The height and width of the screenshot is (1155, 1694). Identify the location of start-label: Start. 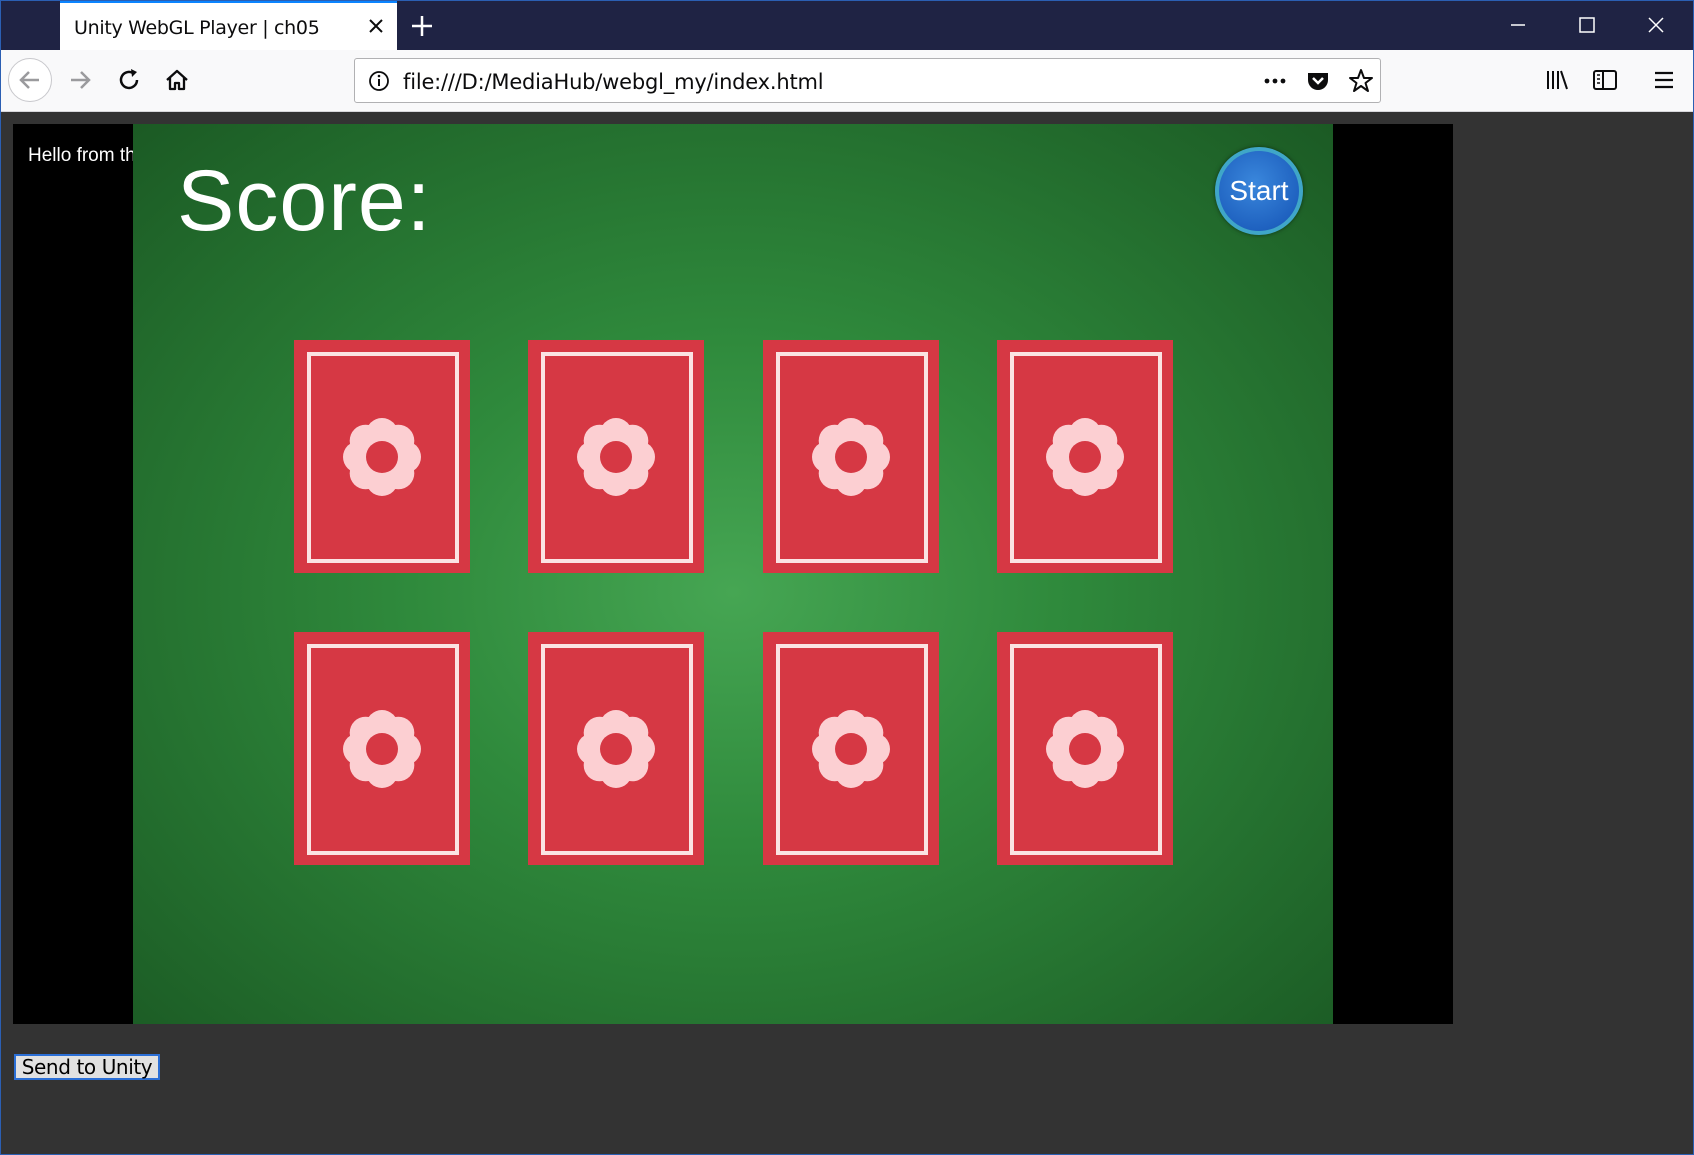
(1259, 190).